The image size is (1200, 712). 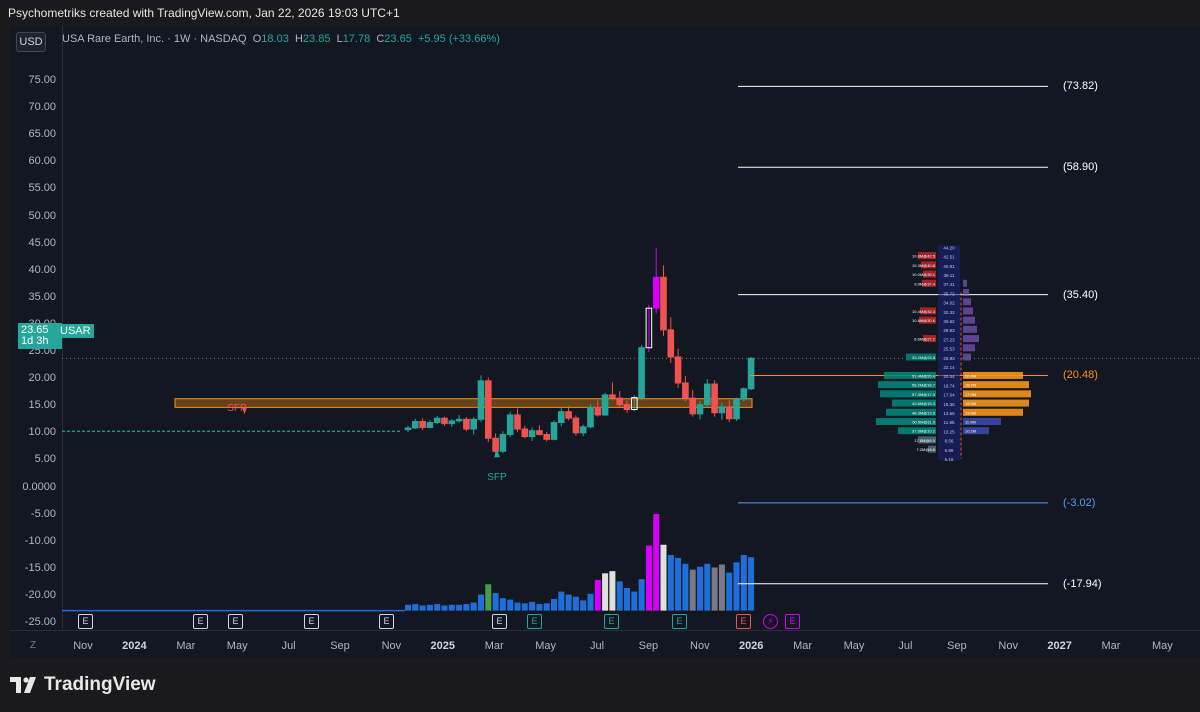 I want to click on profile-price-tick: 20.44, so click(x=949, y=376).